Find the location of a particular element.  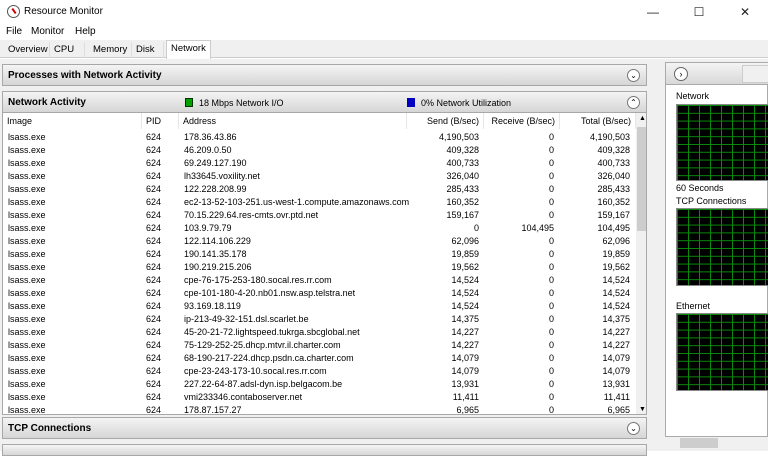

graph-panel-hscrollbar is located at coordinates (712, 443).